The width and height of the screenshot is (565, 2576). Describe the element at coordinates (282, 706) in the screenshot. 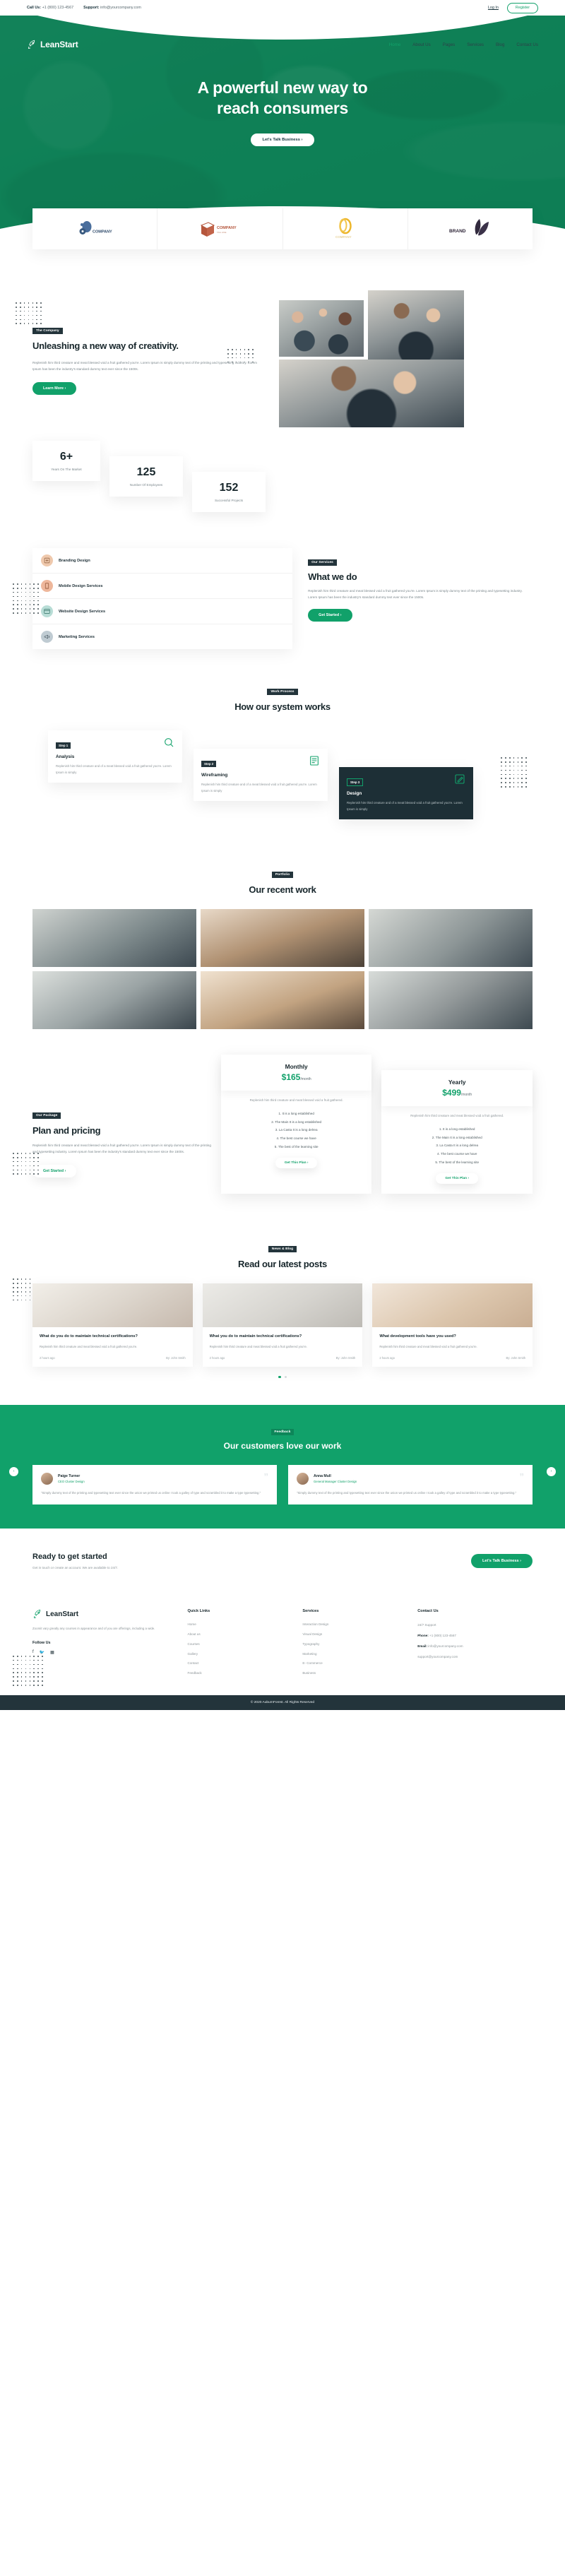

I see `process-heading: How our system works` at that location.